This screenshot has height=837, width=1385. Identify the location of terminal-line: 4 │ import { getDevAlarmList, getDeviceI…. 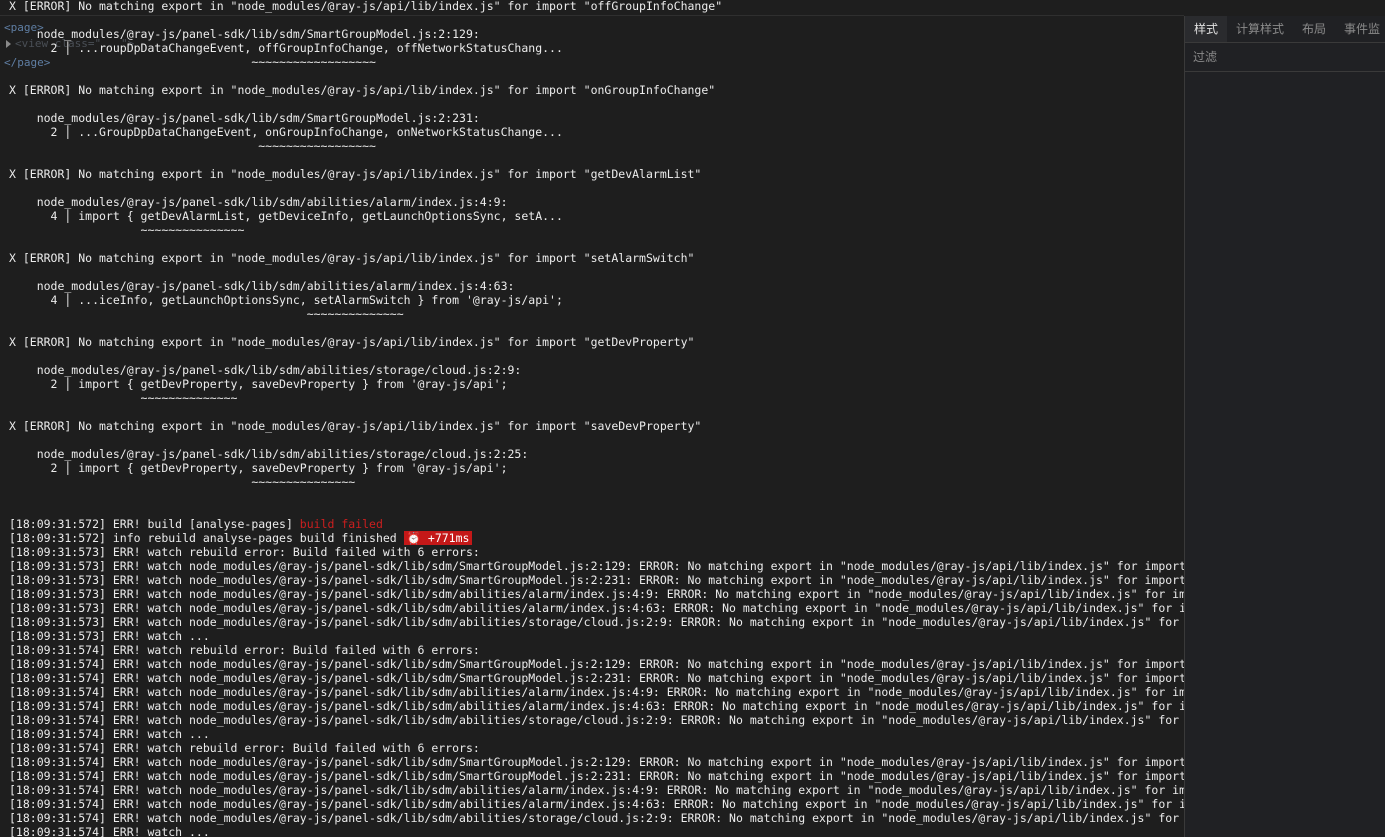
(286, 216).